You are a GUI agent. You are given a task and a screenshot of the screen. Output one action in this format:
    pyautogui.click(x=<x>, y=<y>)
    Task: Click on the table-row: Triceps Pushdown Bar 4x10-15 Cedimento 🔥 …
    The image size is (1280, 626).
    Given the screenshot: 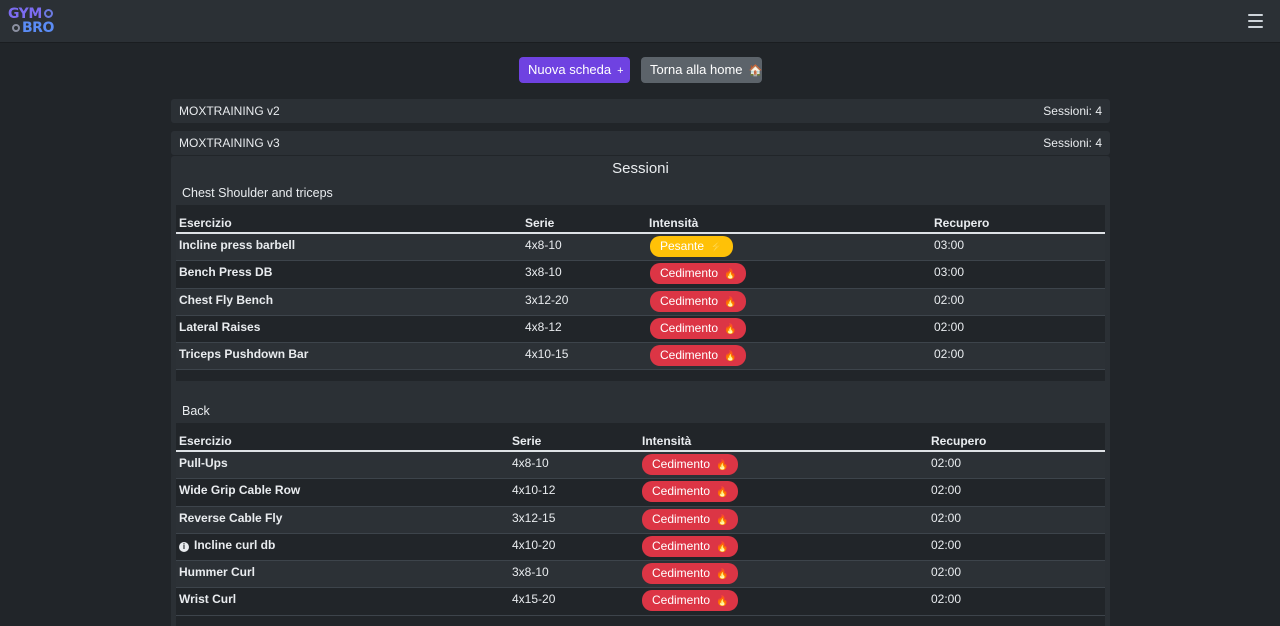 What is the action you would take?
    pyautogui.click(x=640, y=357)
    